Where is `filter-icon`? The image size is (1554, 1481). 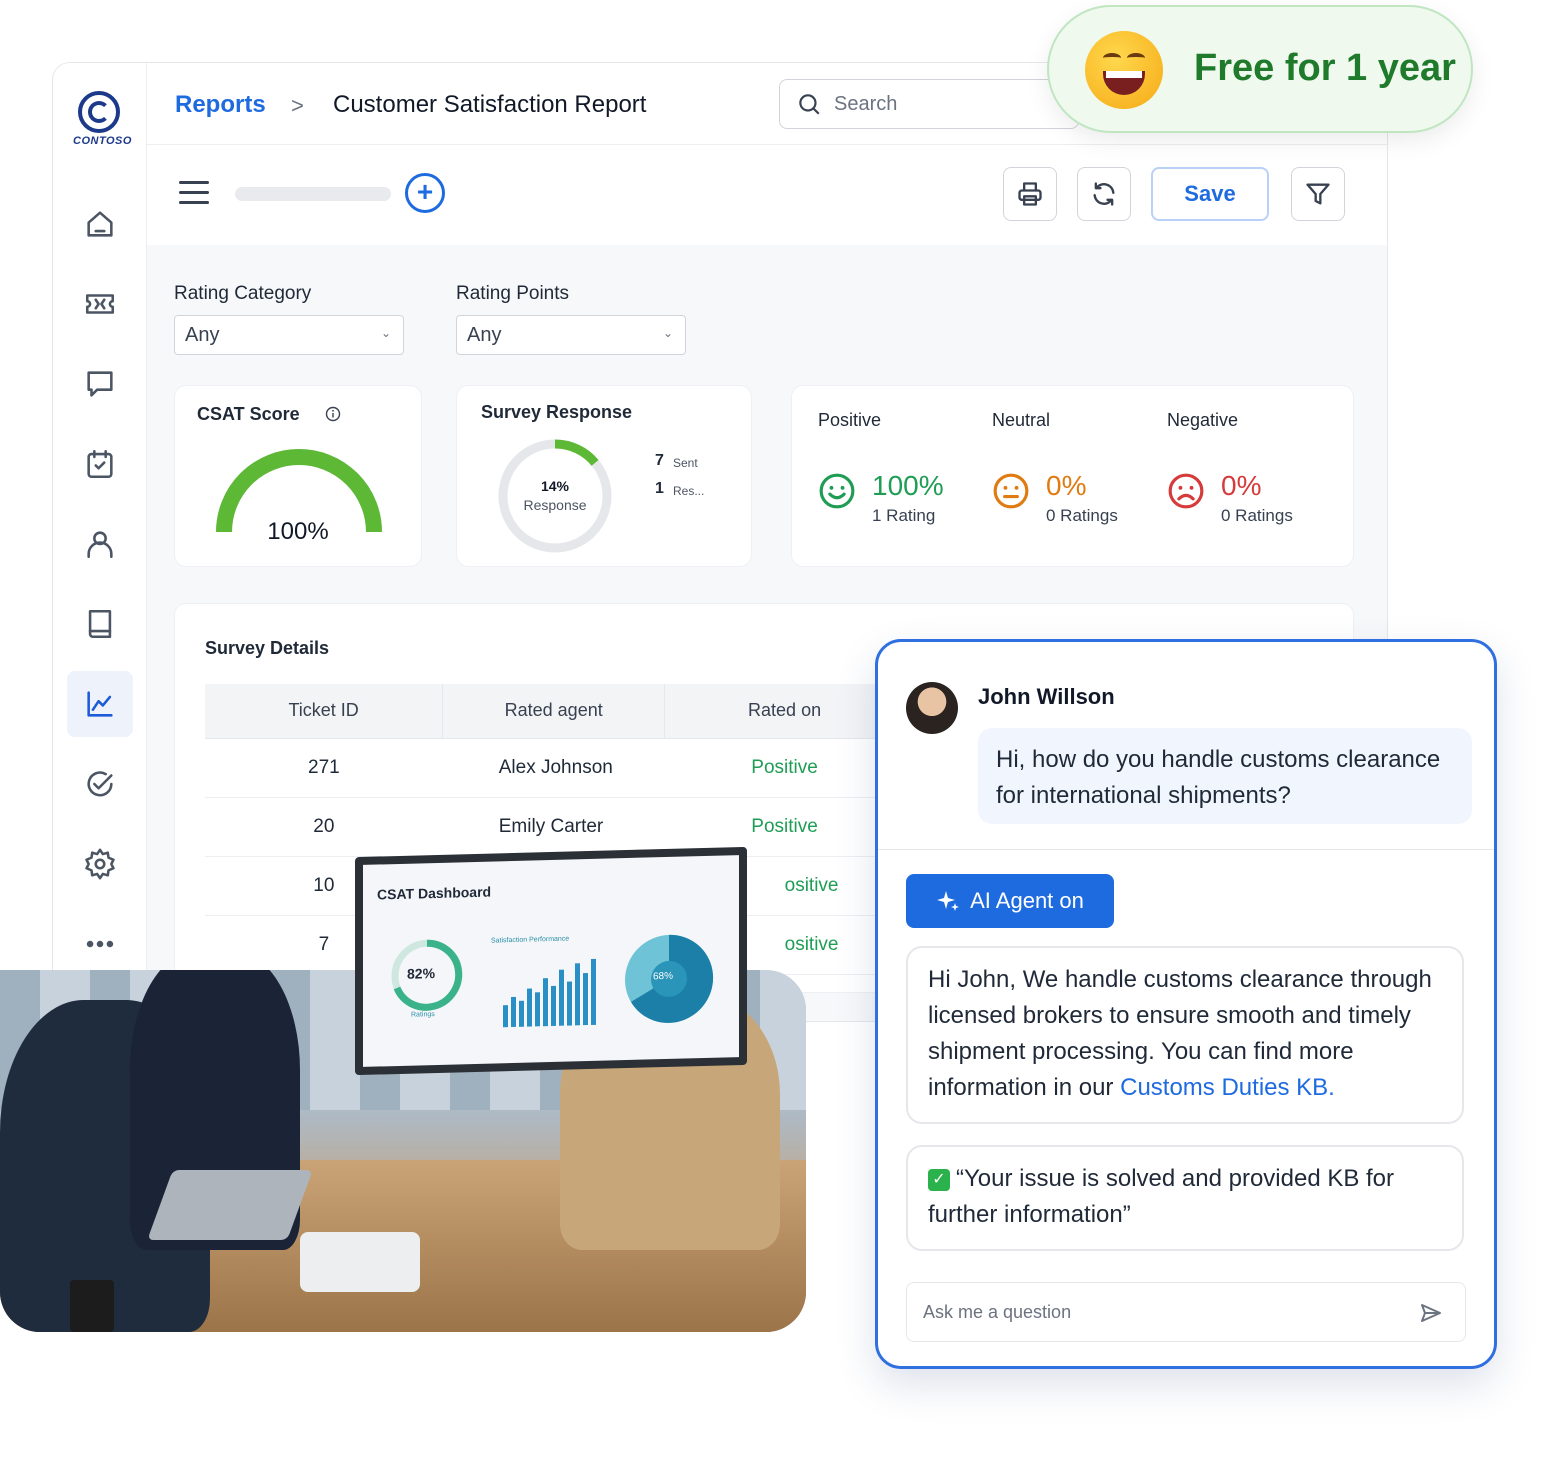
filter-icon is located at coordinates (1318, 194).